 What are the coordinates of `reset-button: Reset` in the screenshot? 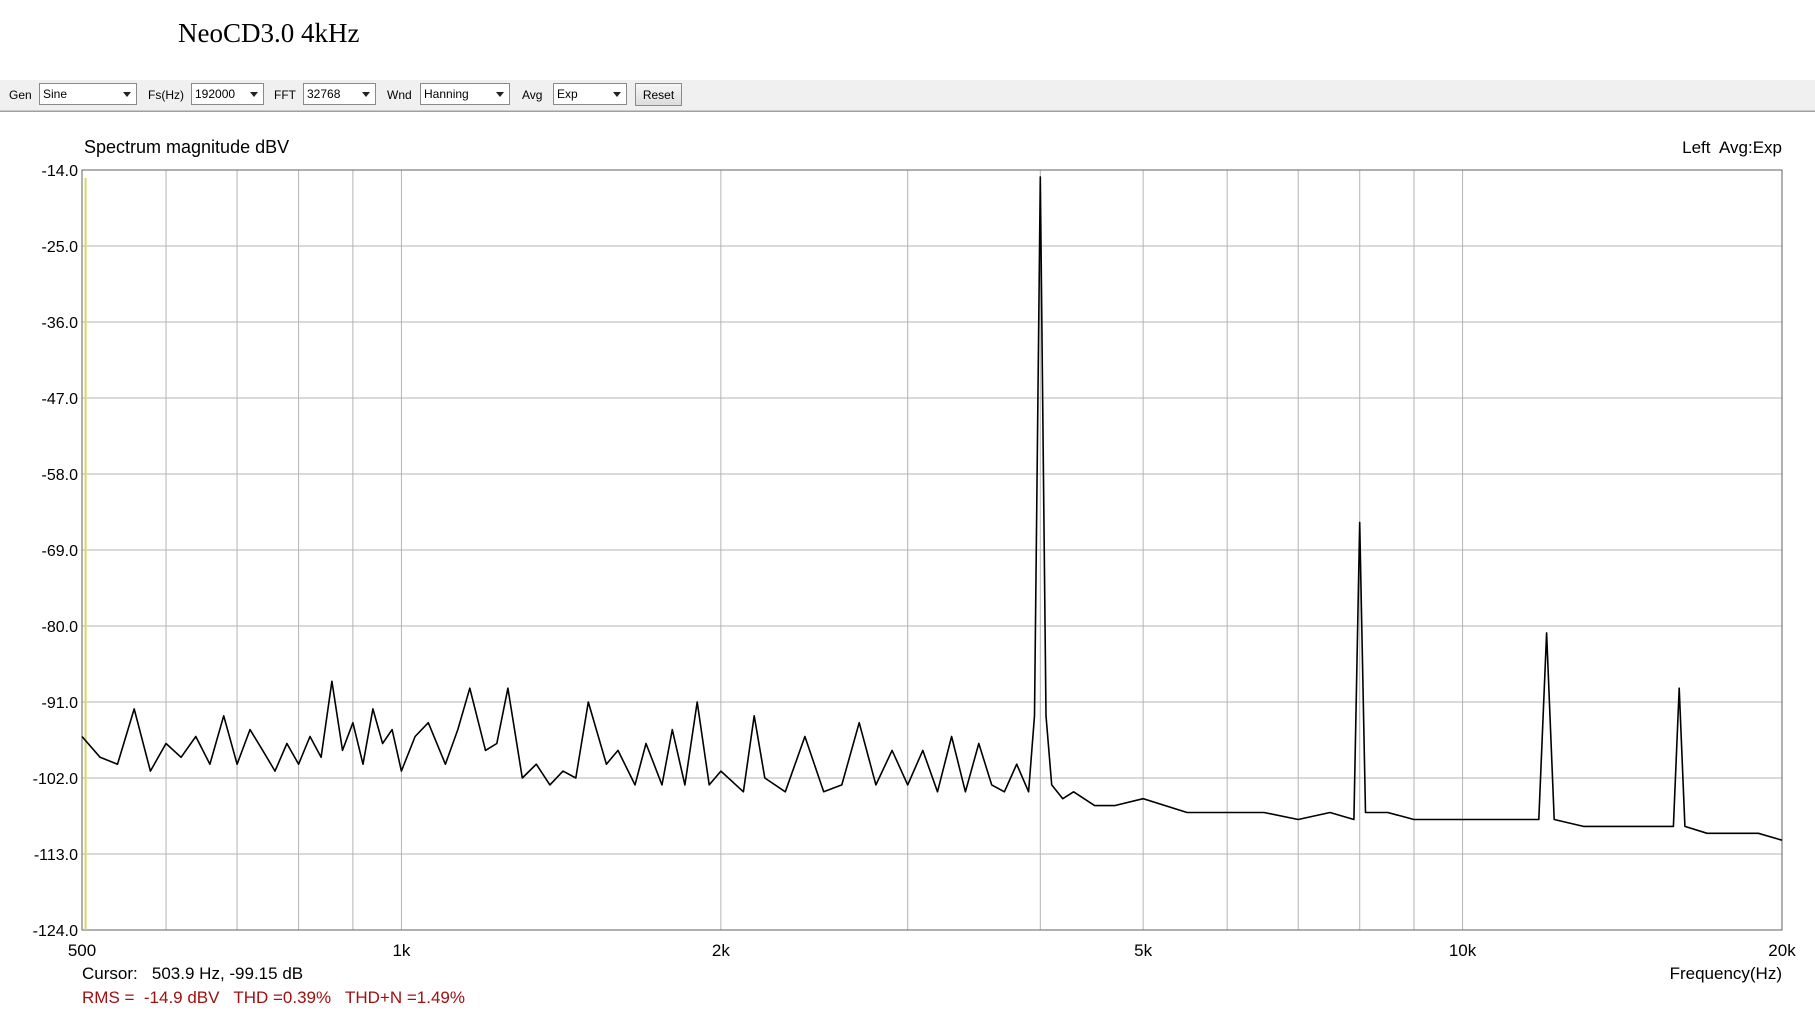 It's located at (658, 94).